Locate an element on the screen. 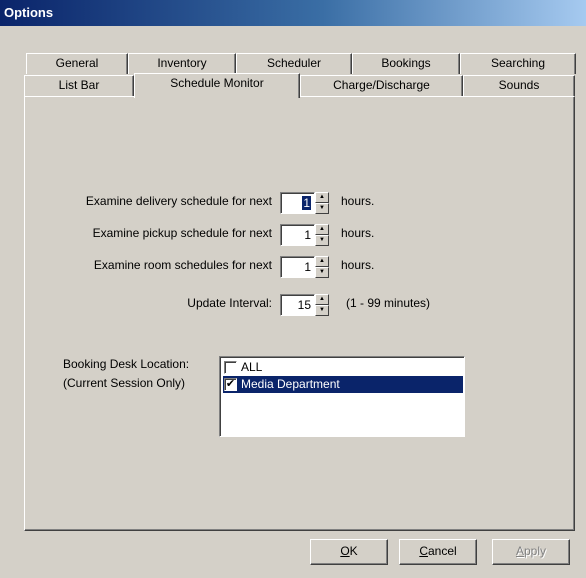 This screenshot has width=586, height=578. room-hours-value: 1 is located at coordinates (307, 267).